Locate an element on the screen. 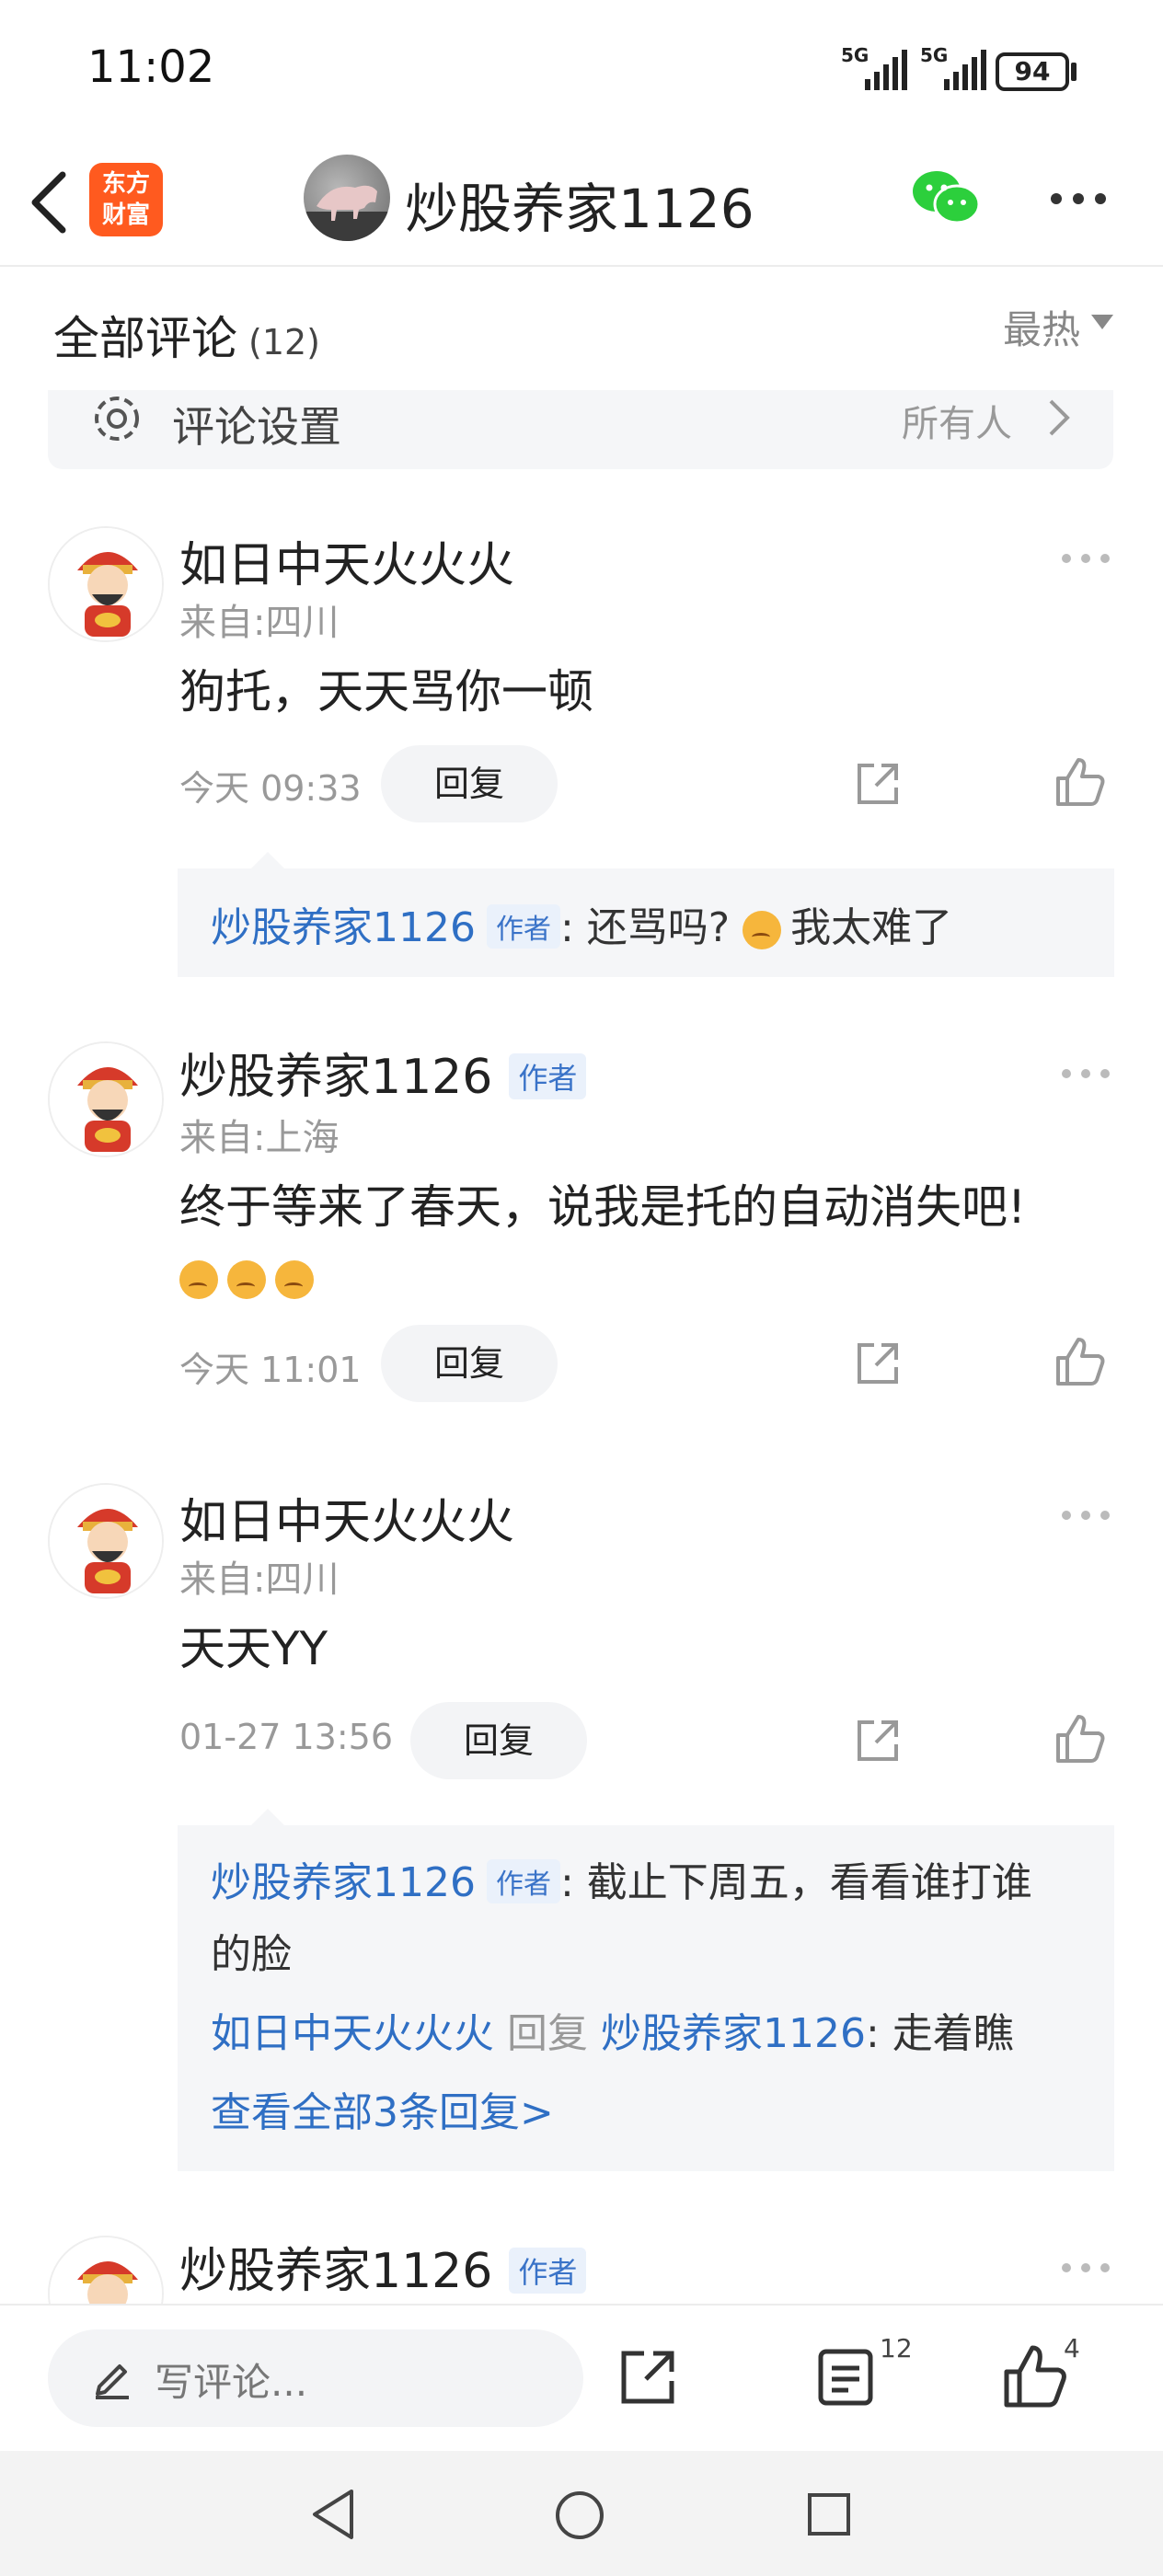 This screenshot has height=2576, width=1163. reply-box: 炒股养家1126 作者: 还骂吗? 我太难了 is located at coordinates (646, 914).